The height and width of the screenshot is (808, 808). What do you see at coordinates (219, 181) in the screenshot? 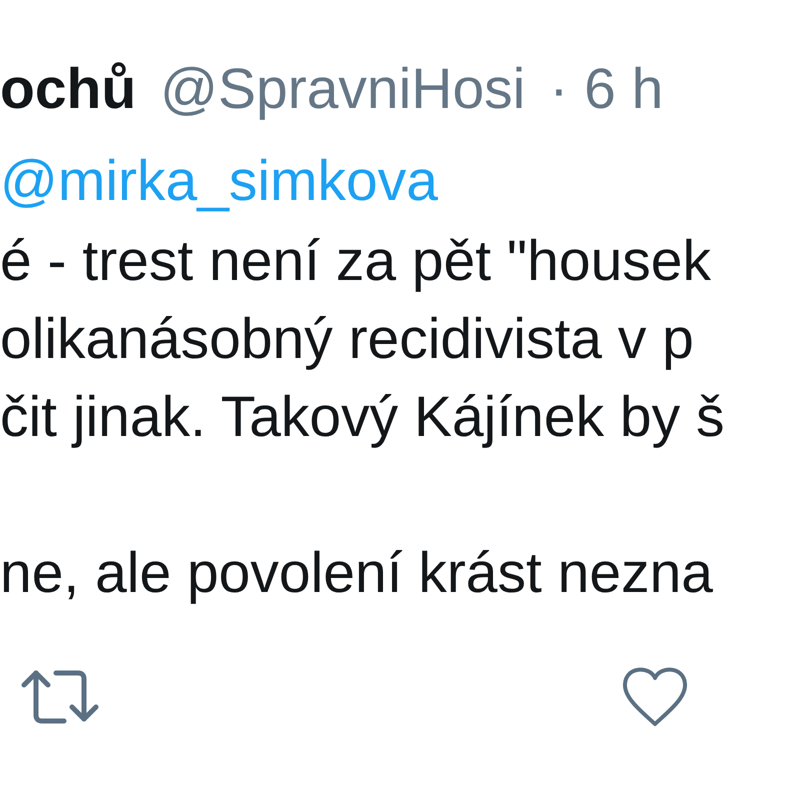
I see `mention-link: @mirka_simkova` at bounding box center [219, 181].